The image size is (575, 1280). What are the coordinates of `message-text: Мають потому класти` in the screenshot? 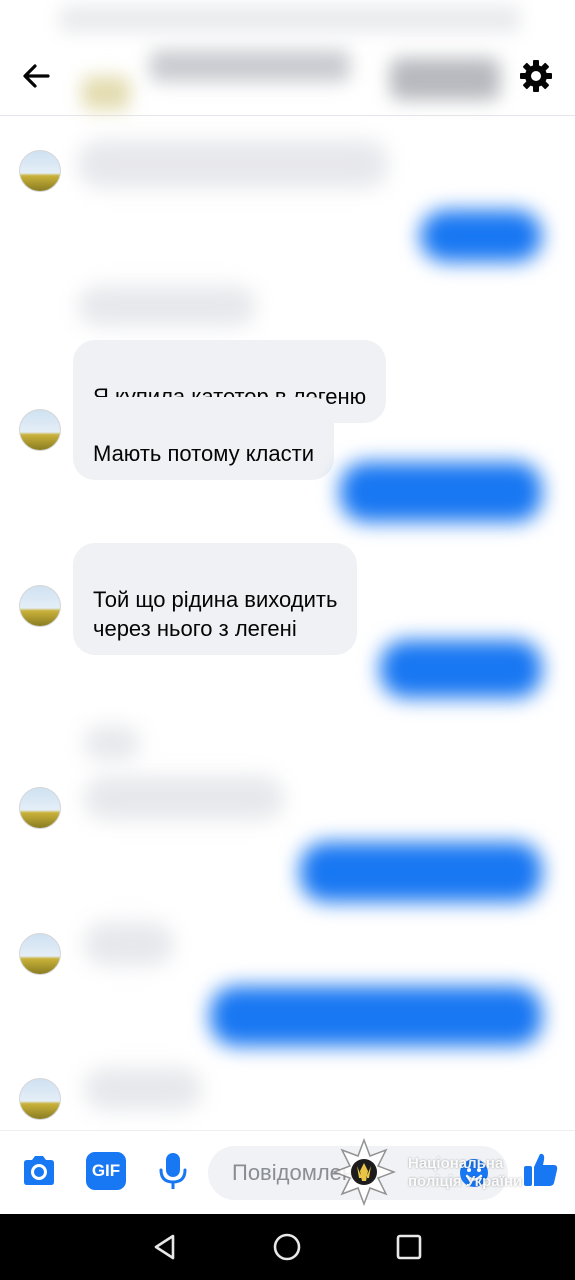 It's located at (203, 453).